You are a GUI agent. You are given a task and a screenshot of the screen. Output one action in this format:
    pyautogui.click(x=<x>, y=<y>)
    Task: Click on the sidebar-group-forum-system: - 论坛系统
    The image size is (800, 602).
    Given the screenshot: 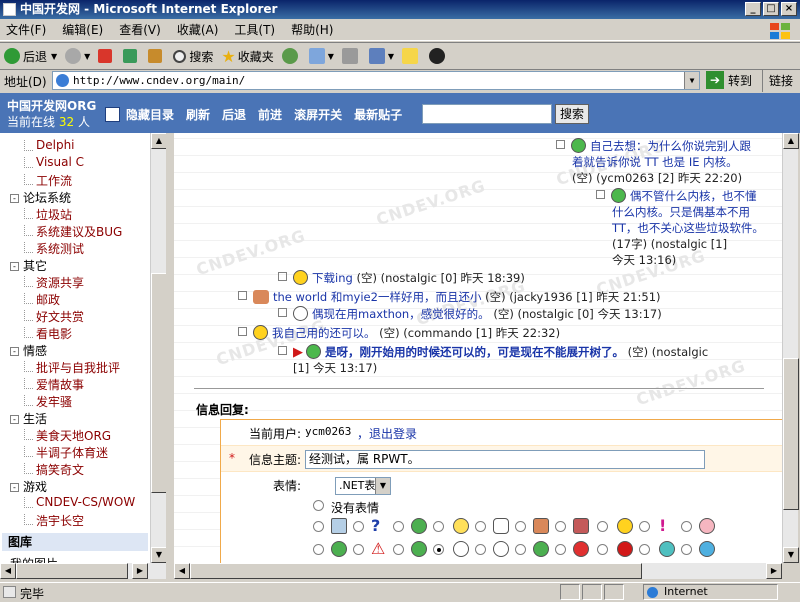 What is the action you would take?
    pyautogui.click(x=40, y=197)
    